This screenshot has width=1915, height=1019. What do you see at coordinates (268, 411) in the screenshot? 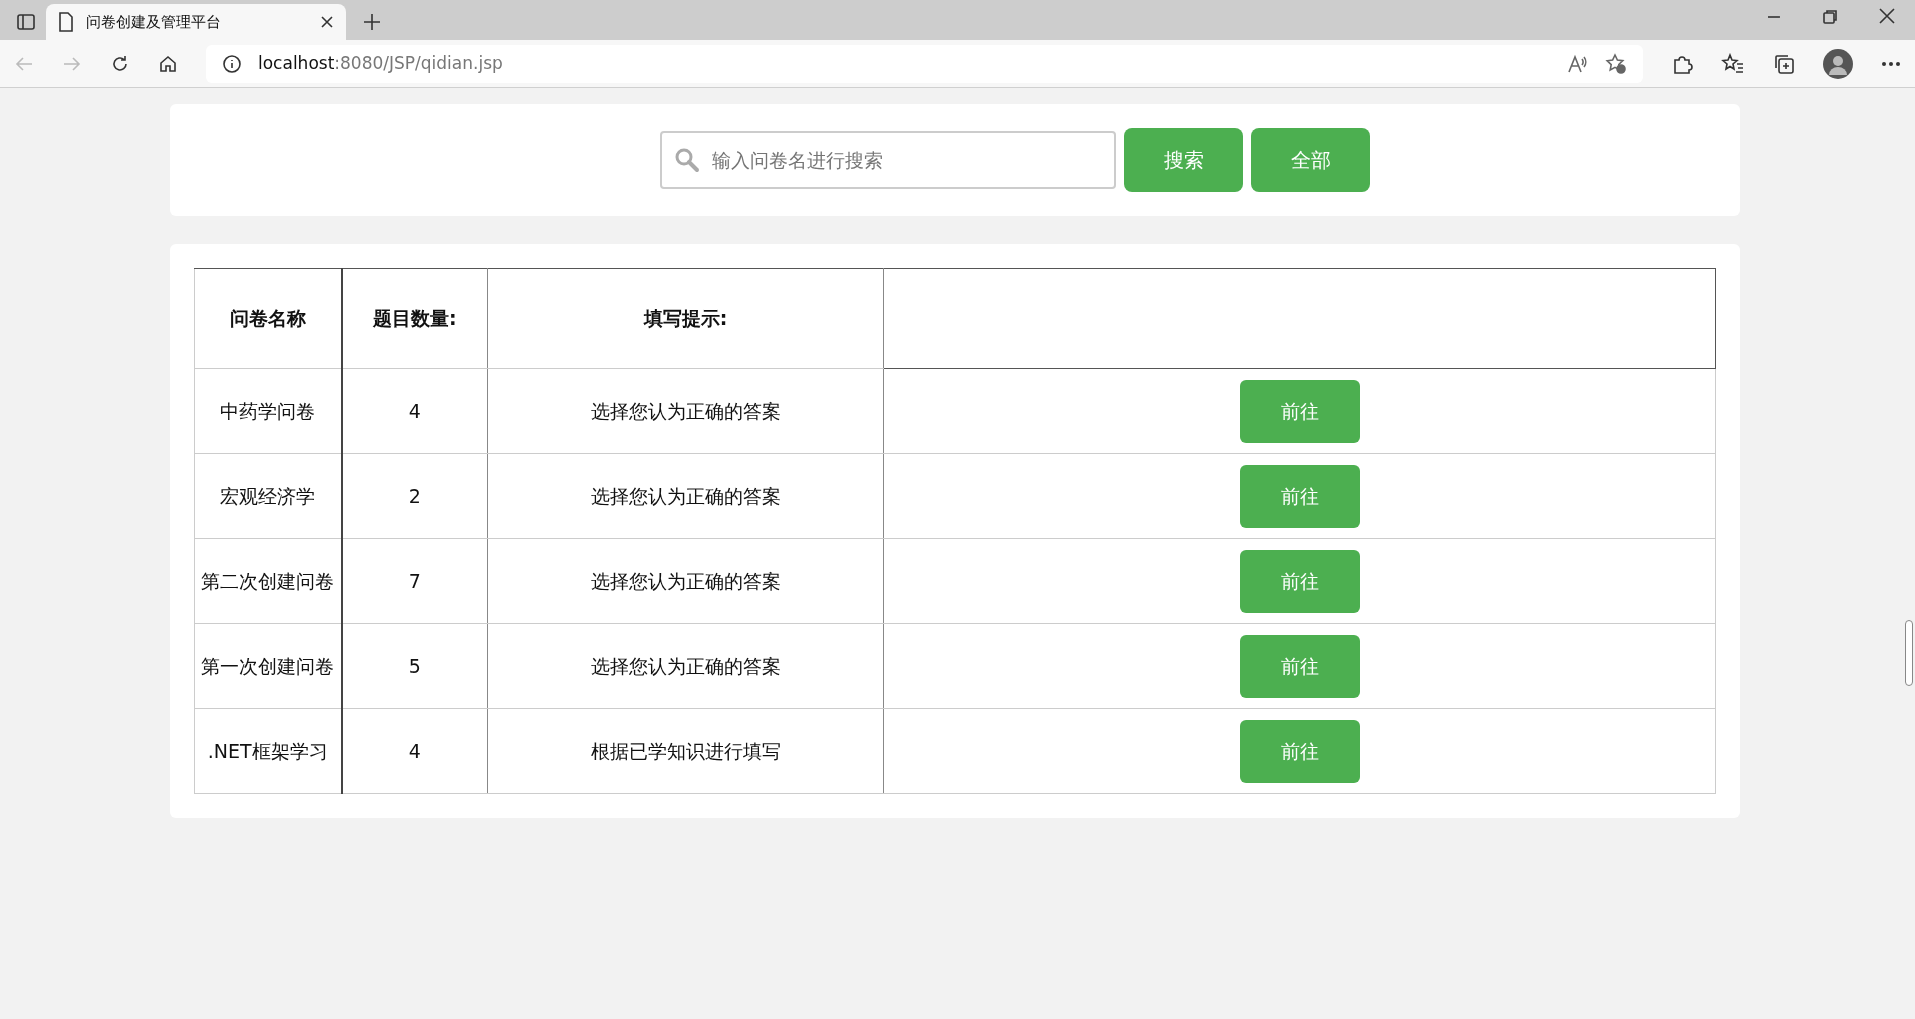
I see `table-cell: 中药学问卷` at bounding box center [268, 411].